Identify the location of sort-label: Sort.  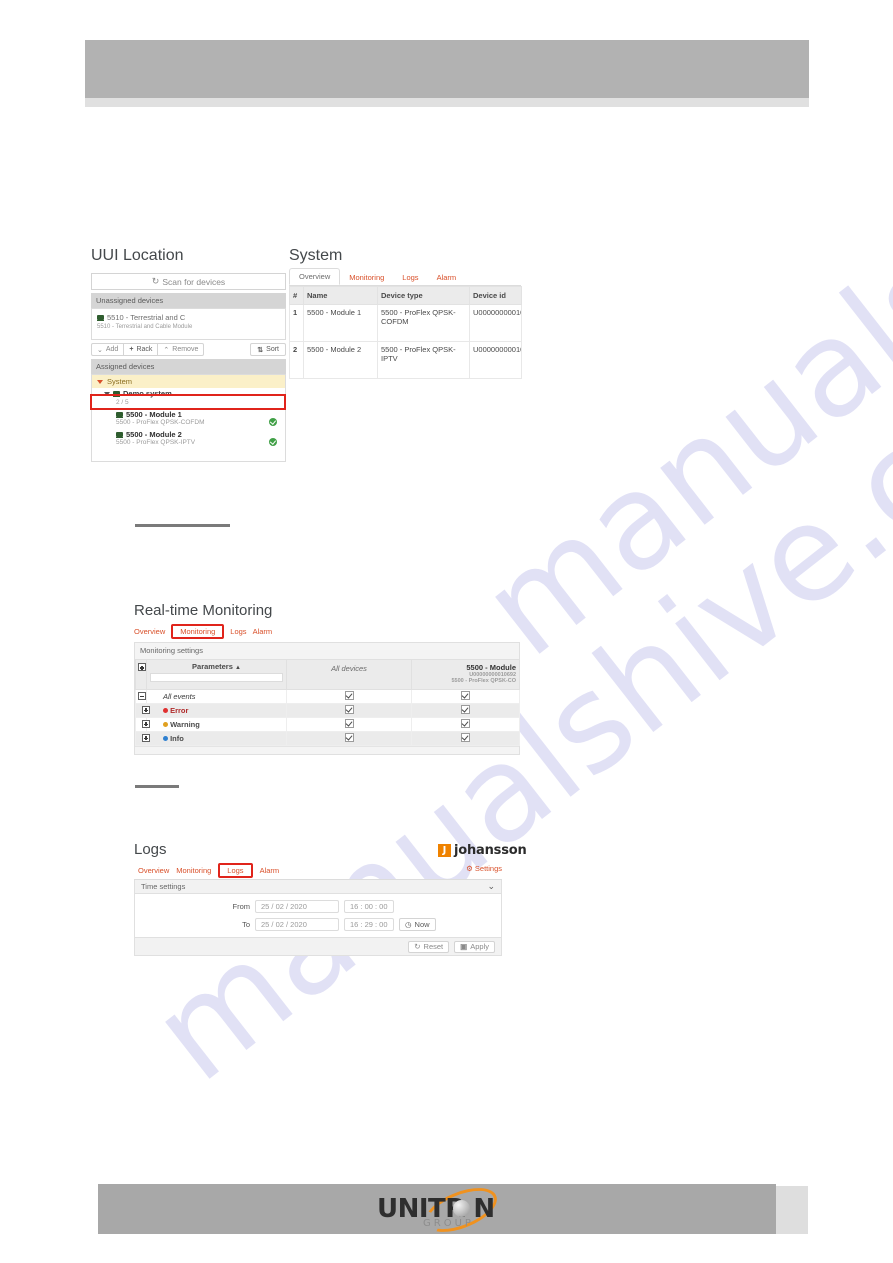
(272, 349).